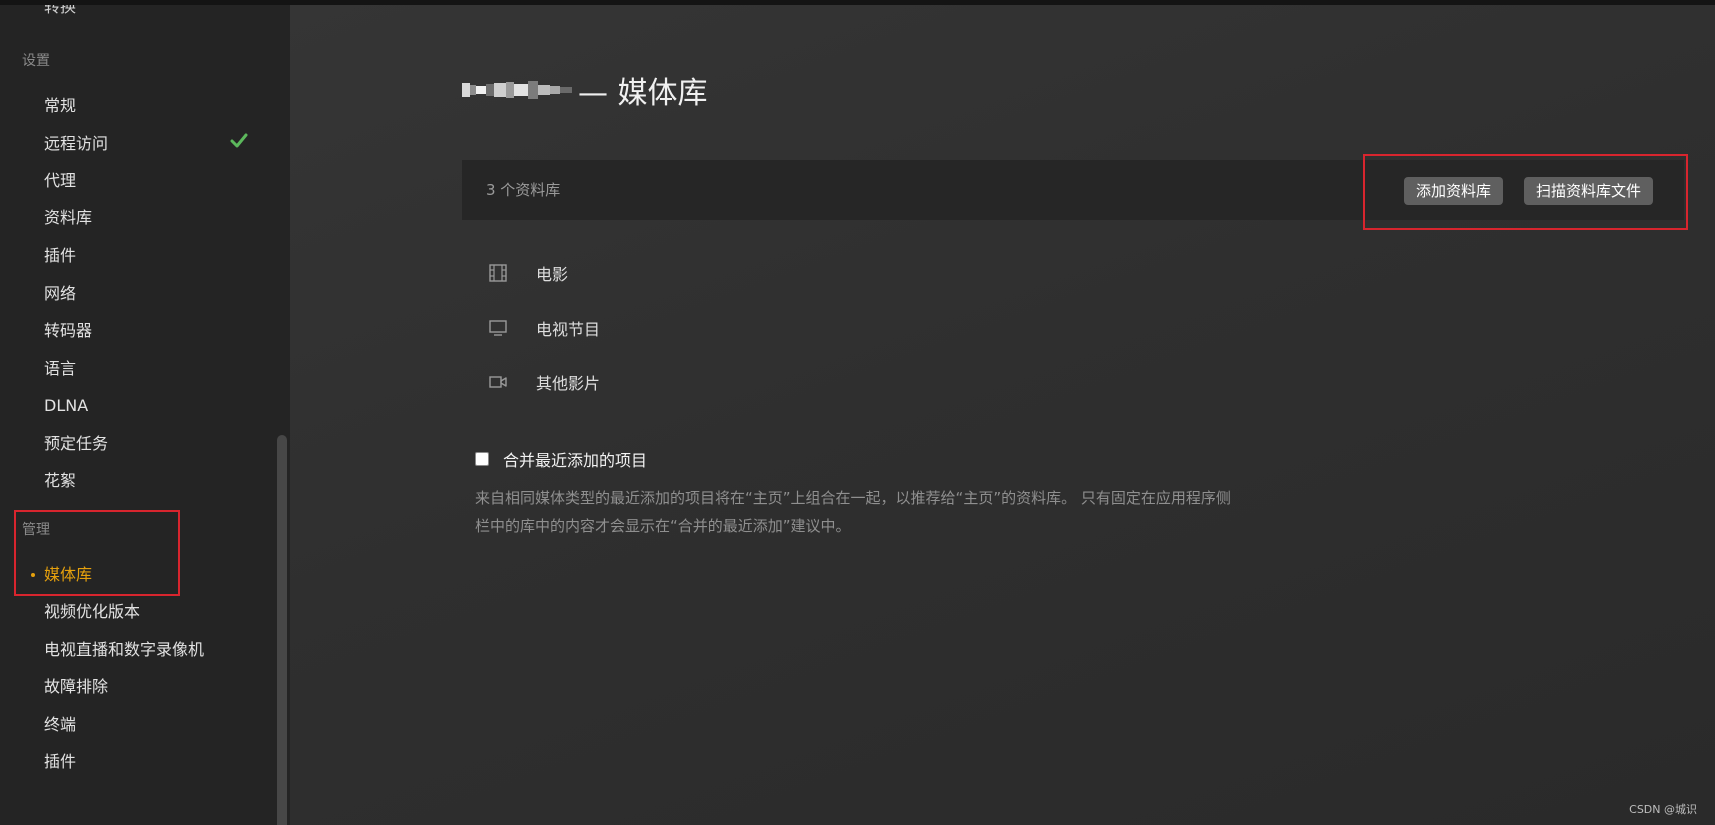 This screenshot has height=825, width=1715. Describe the element at coordinates (76, 144) in the screenshot. I see `sidebar-item-remote-access: 远程访问` at that location.